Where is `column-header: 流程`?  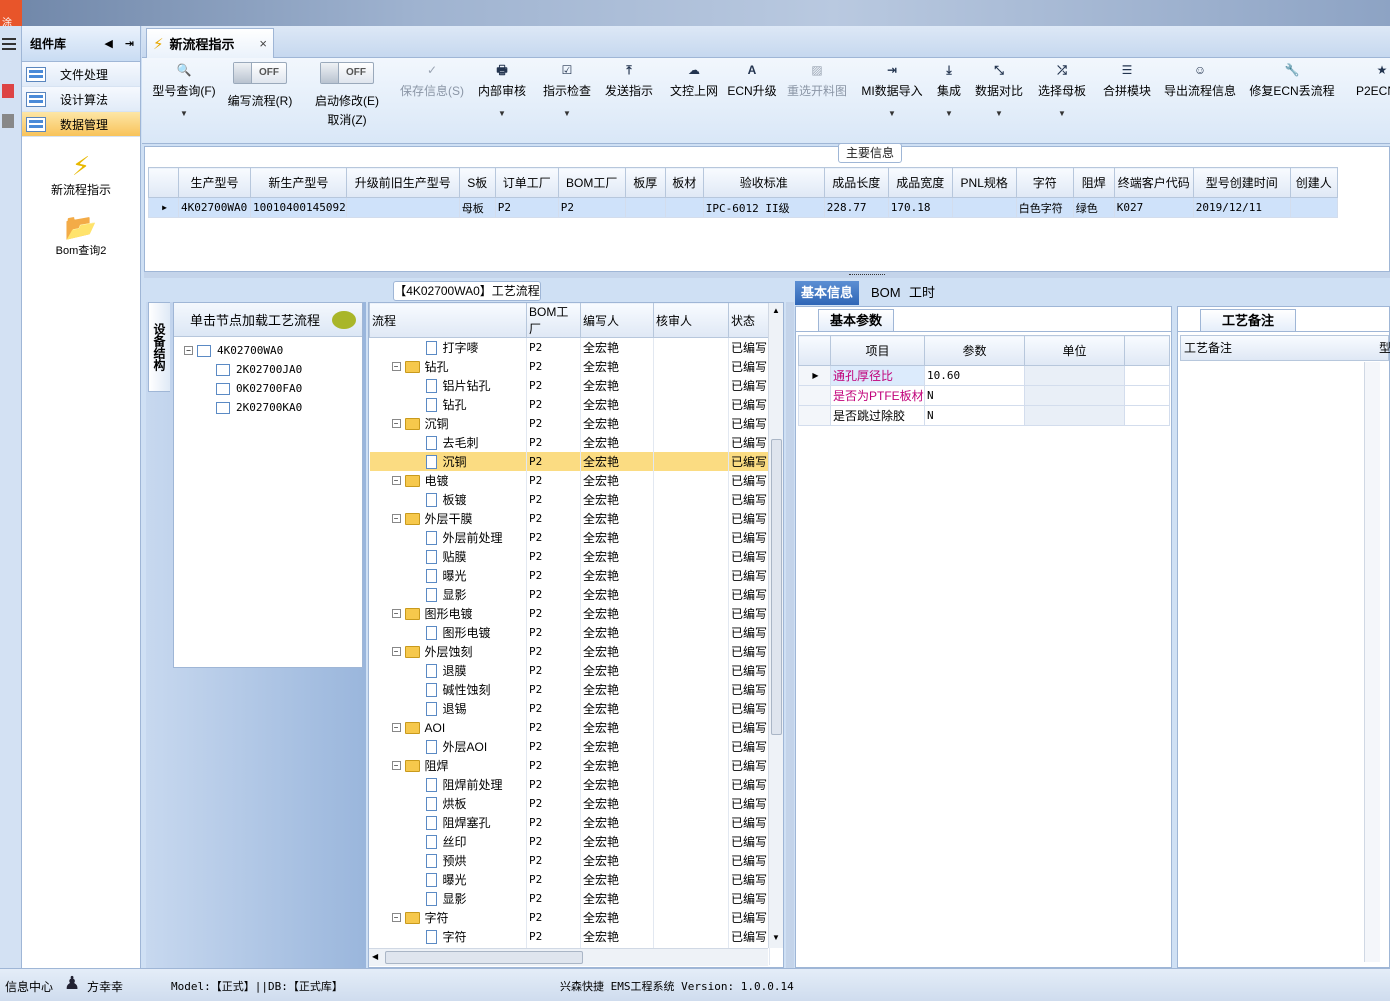 column-header: 流程 is located at coordinates (448, 320).